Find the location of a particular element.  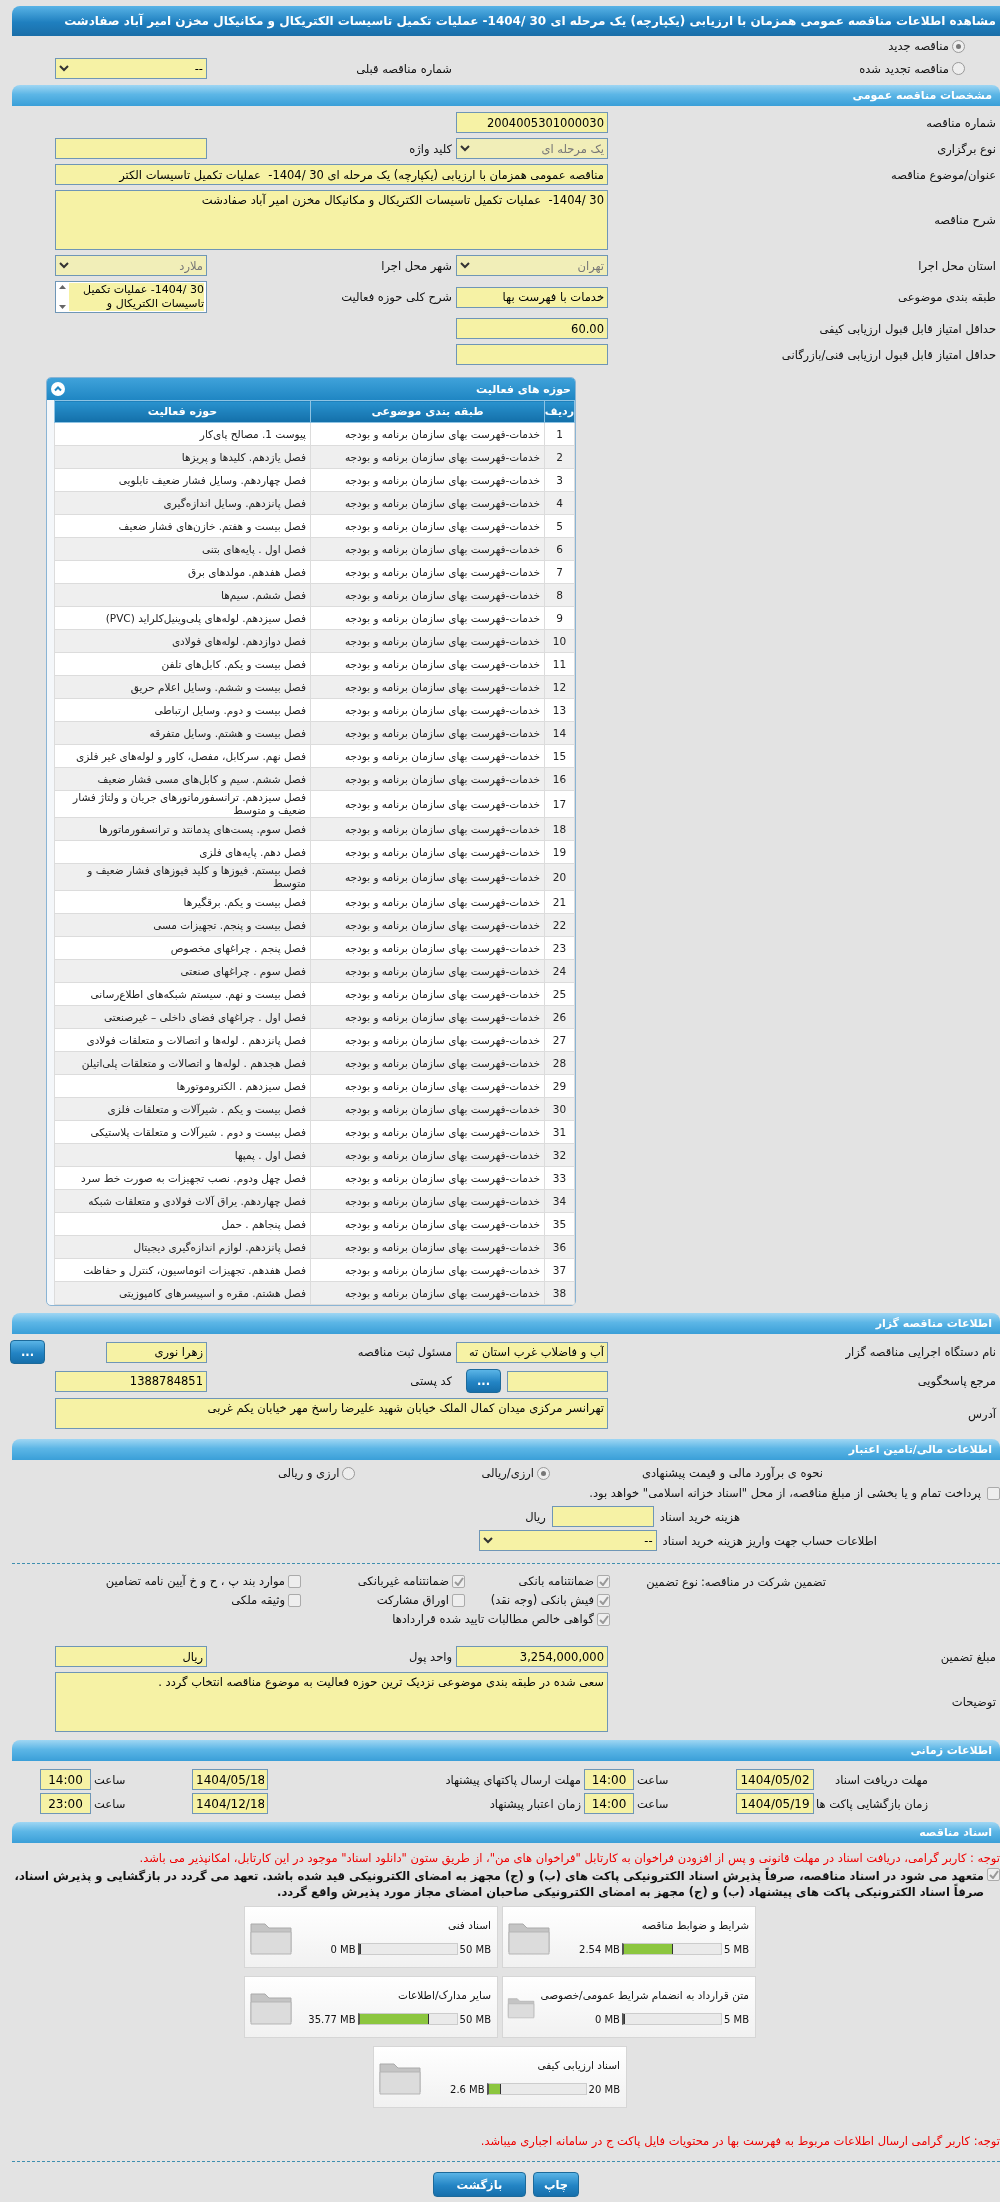

field-label: زمان اعتبار پیشنهاد is located at coordinates (535, 1803).